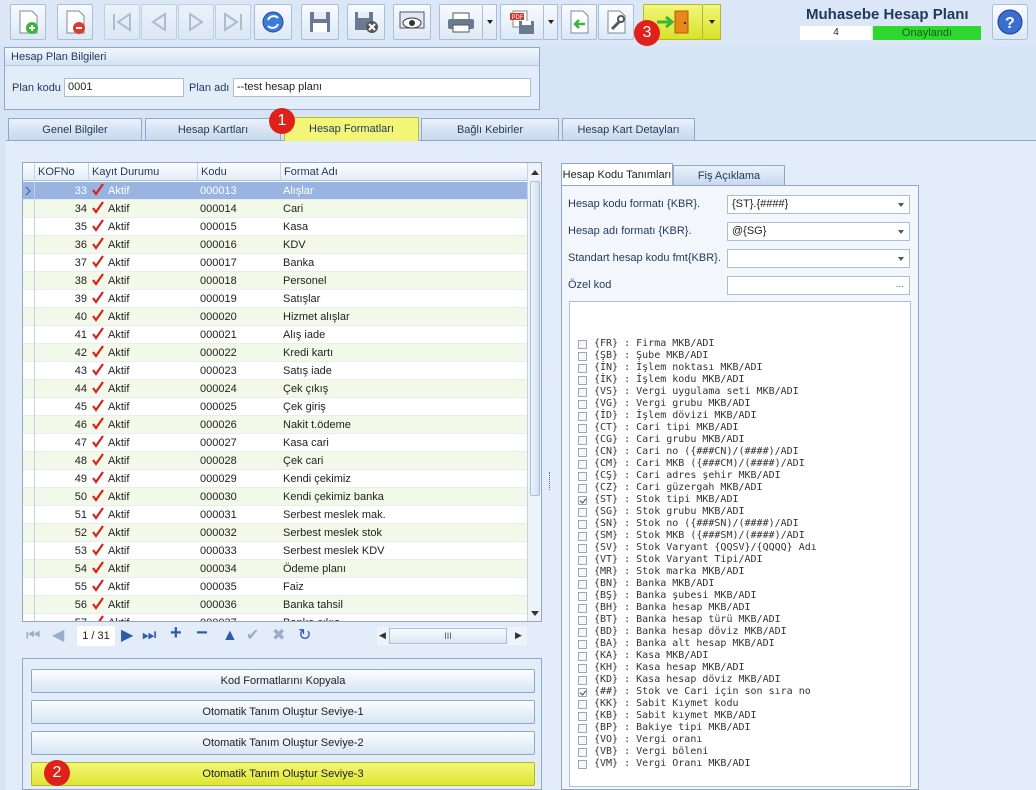 This screenshot has height=790, width=1036. What do you see at coordinates (58, 636) in the screenshot?
I see `prev-page-icon: ◀` at bounding box center [58, 636].